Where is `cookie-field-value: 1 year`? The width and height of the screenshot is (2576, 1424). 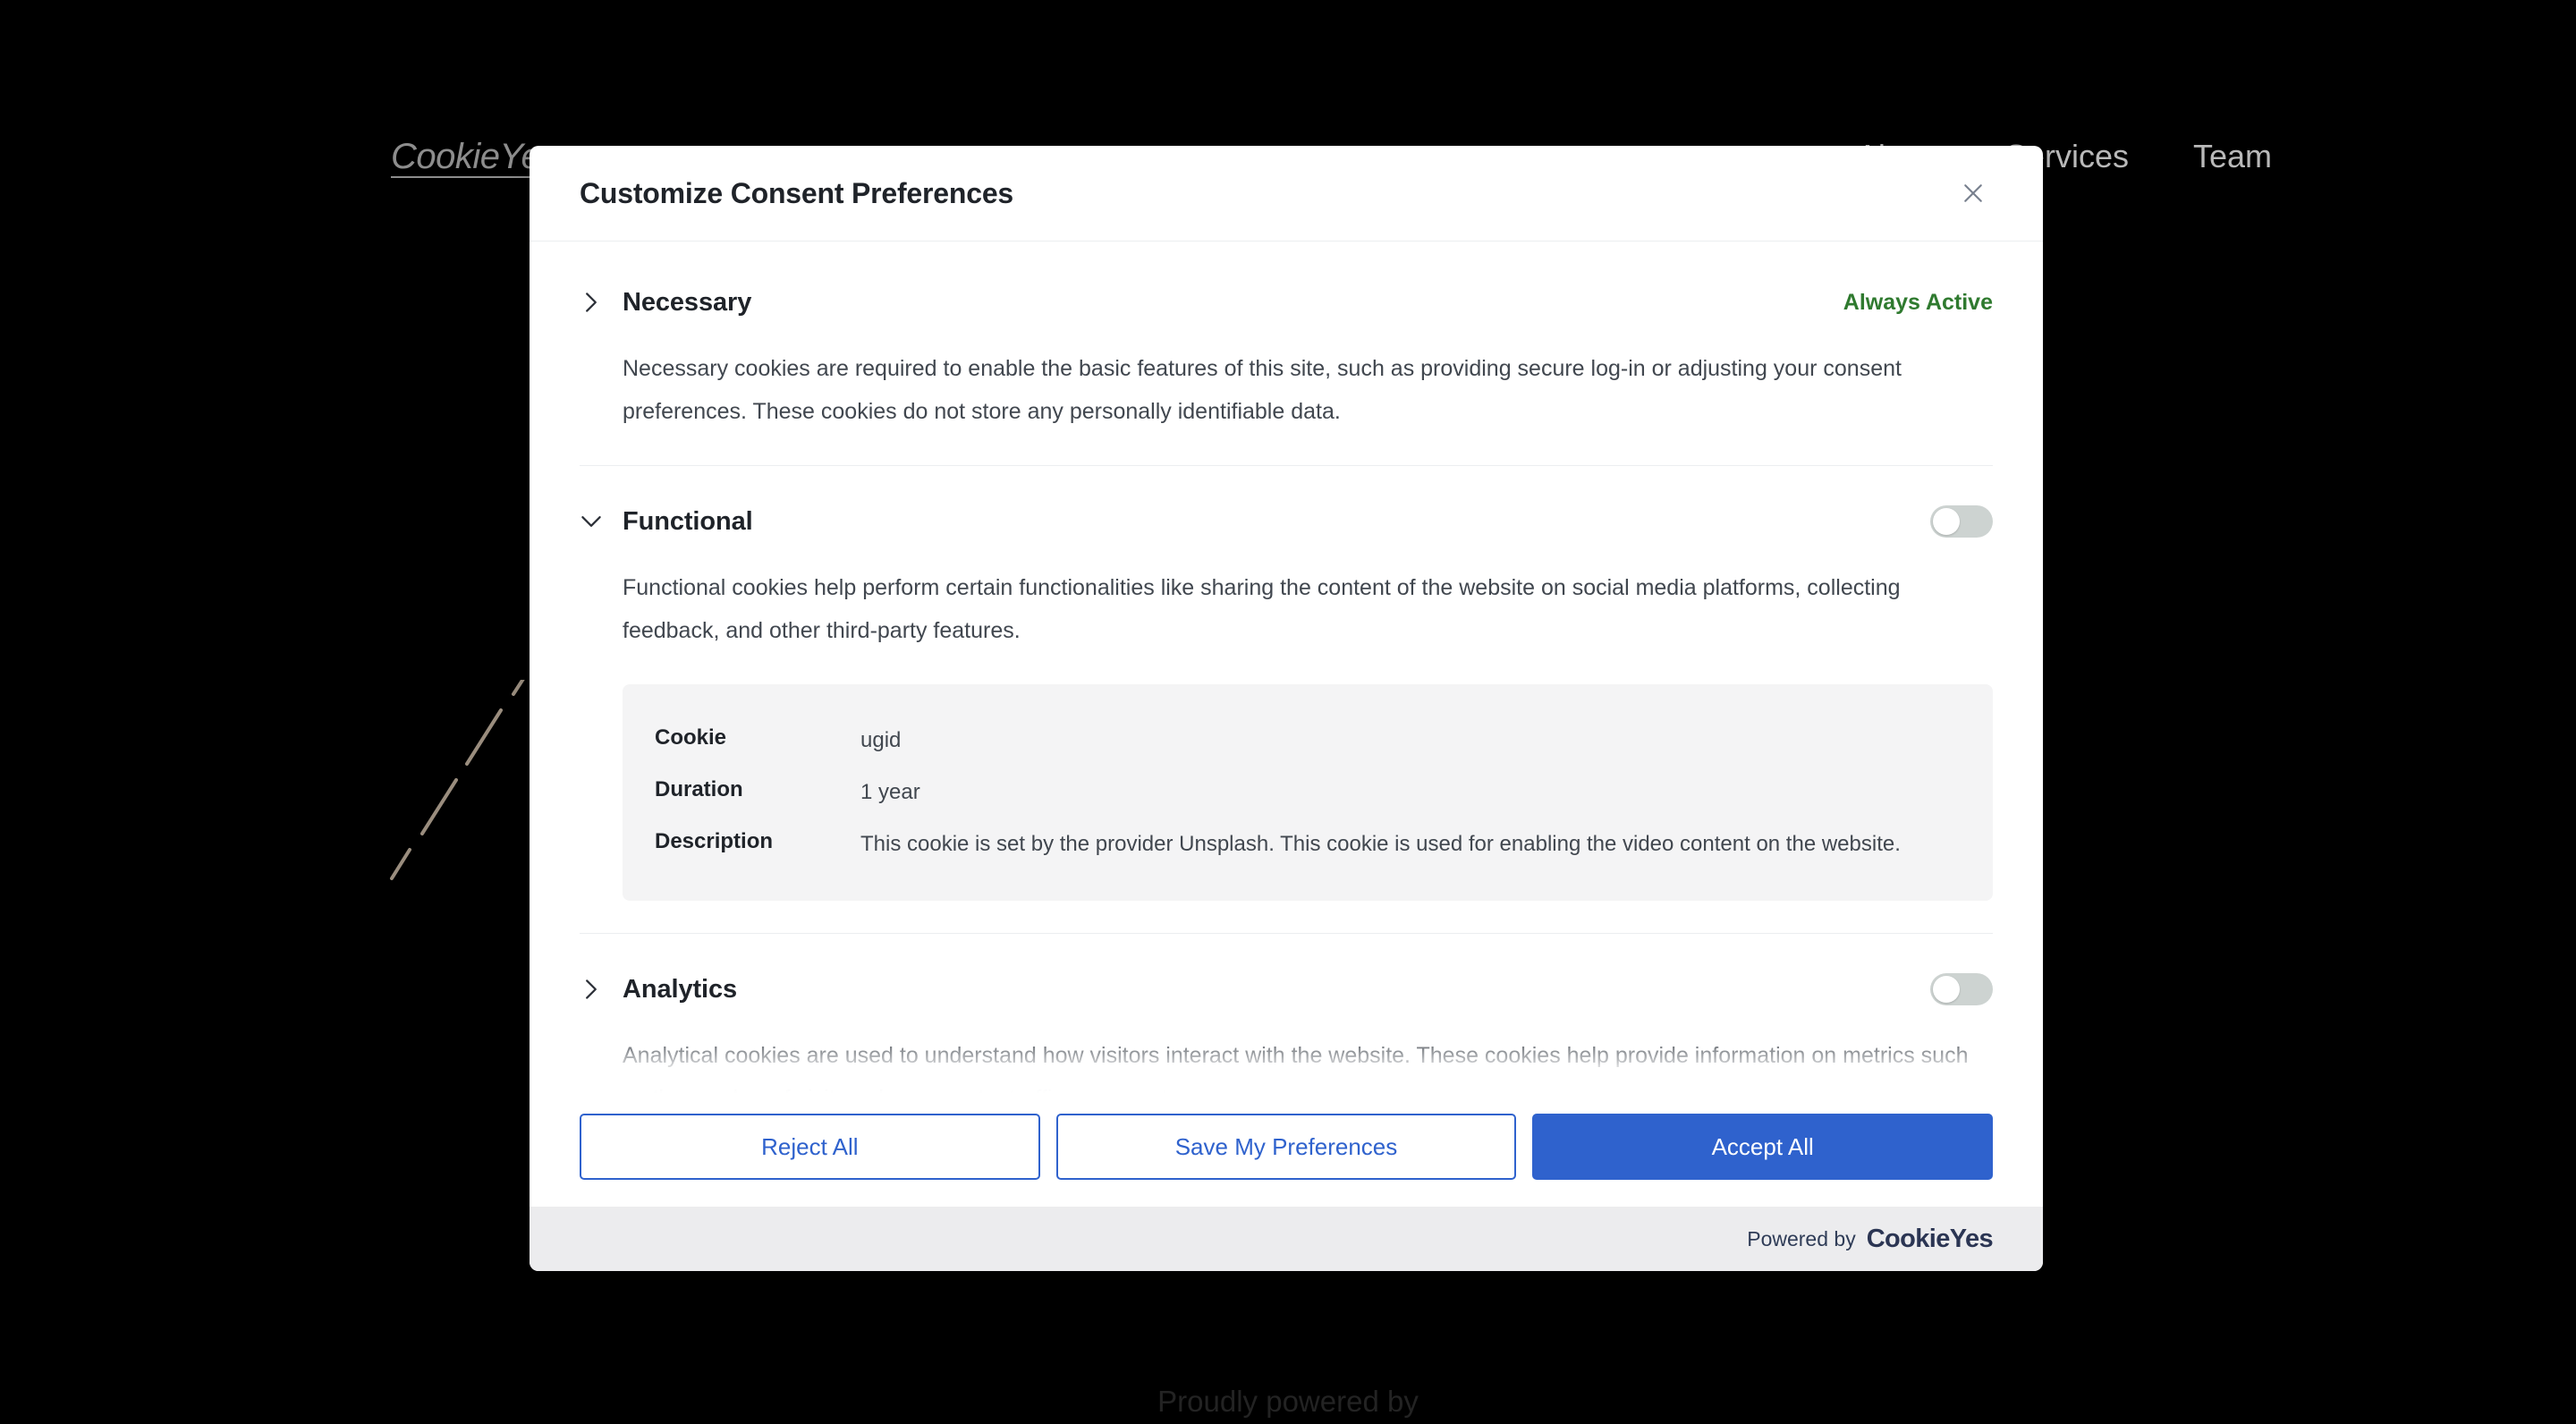 cookie-field-value: 1 year is located at coordinates (890, 792).